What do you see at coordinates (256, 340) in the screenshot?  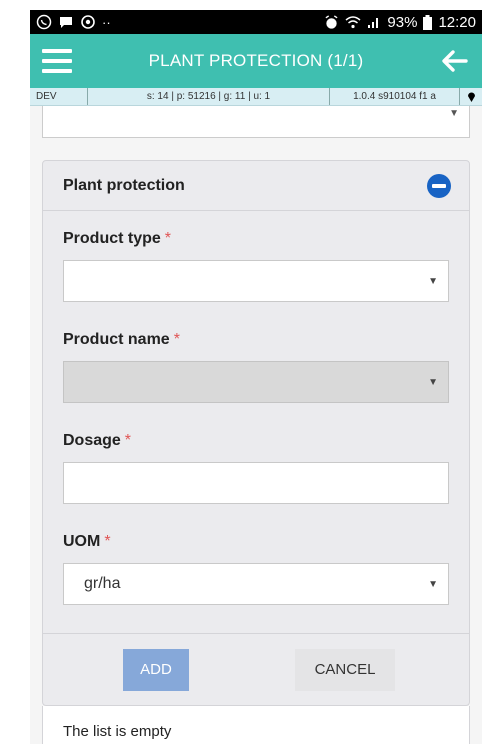 I see `product-name-label: Product name *` at bounding box center [256, 340].